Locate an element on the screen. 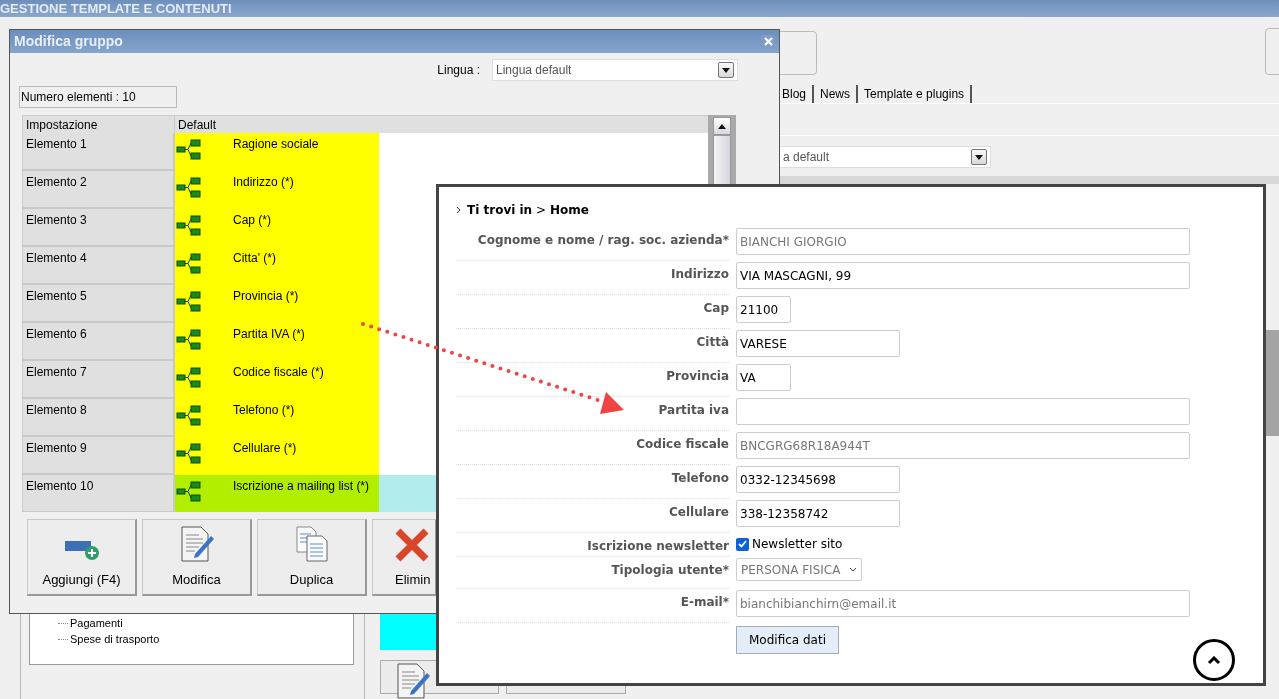 This screenshot has width=1279, height=699. table-cell: Elemento 6 is located at coordinates (99, 342).